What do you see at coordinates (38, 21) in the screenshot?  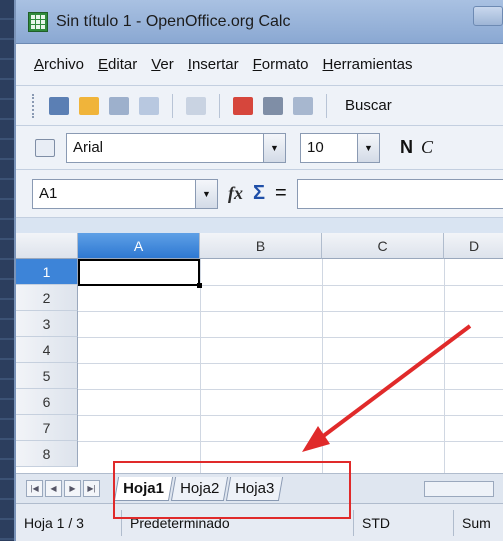 I see `calc-app-icon` at bounding box center [38, 21].